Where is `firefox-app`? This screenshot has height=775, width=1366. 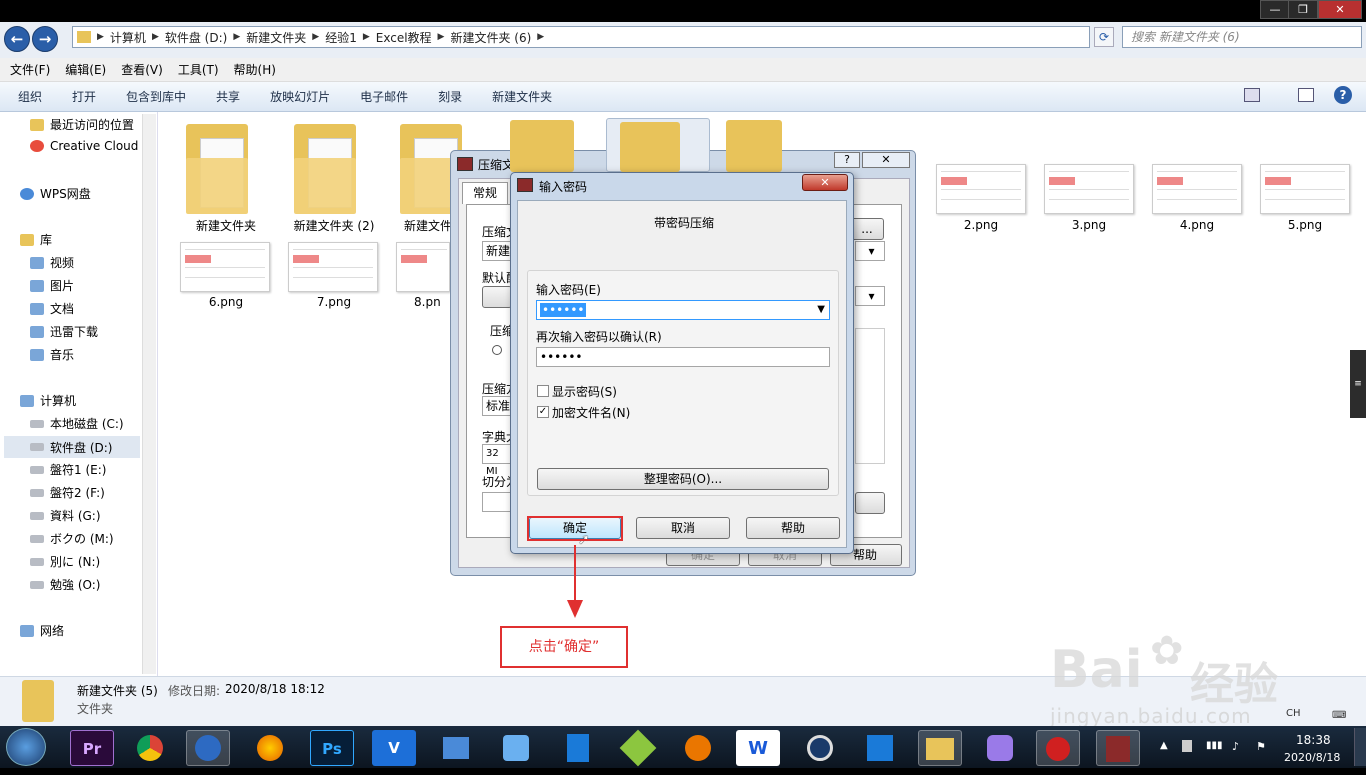 firefox-app is located at coordinates (270, 748).